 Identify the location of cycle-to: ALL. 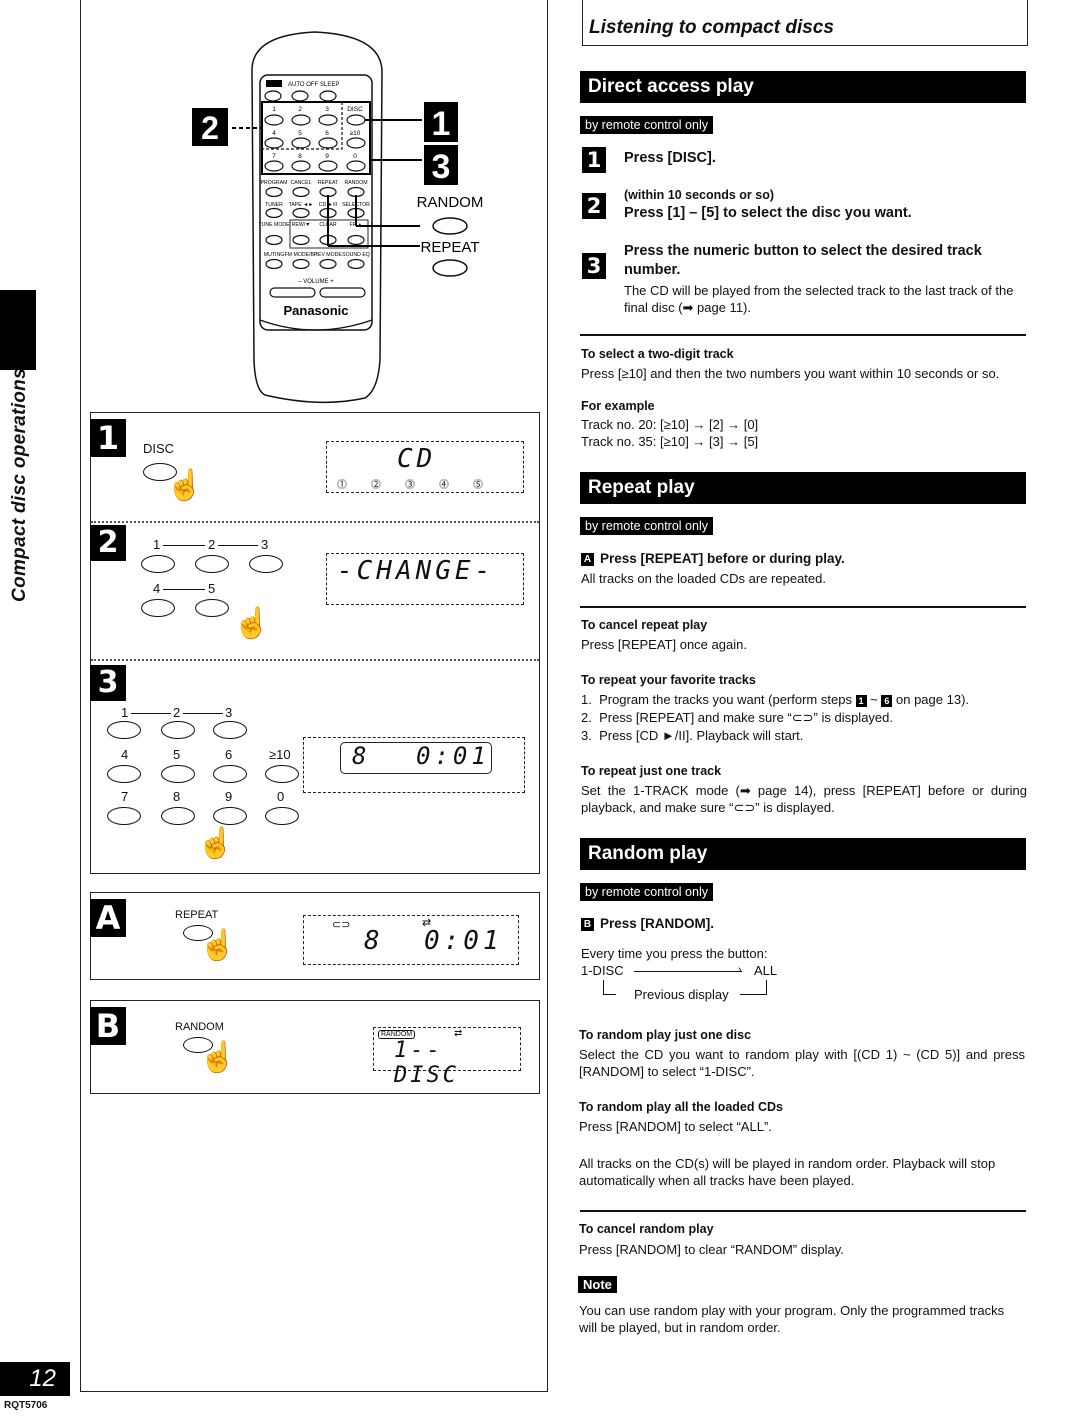
(766, 970).